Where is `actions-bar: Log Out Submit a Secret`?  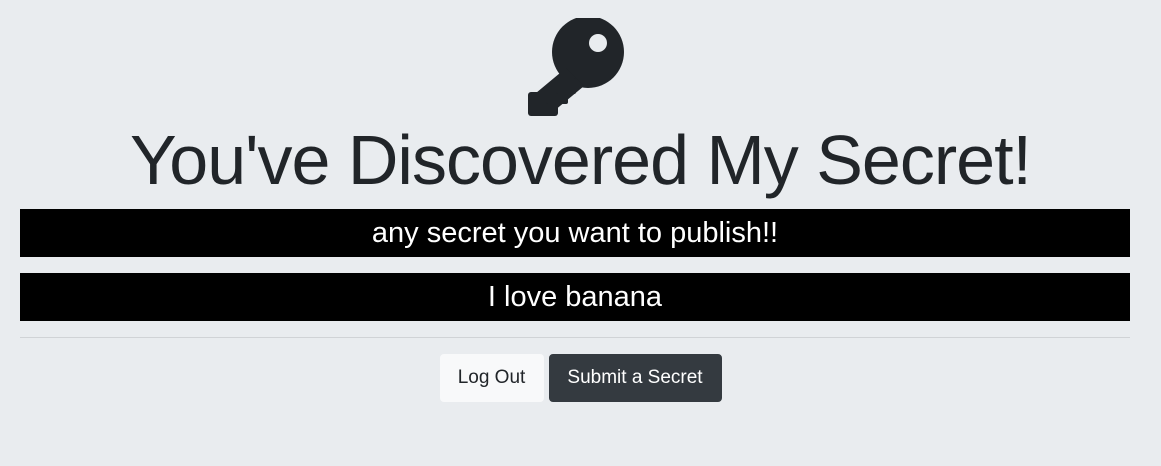
actions-bar: Log Out Submit a Secret is located at coordinates (580, 378).